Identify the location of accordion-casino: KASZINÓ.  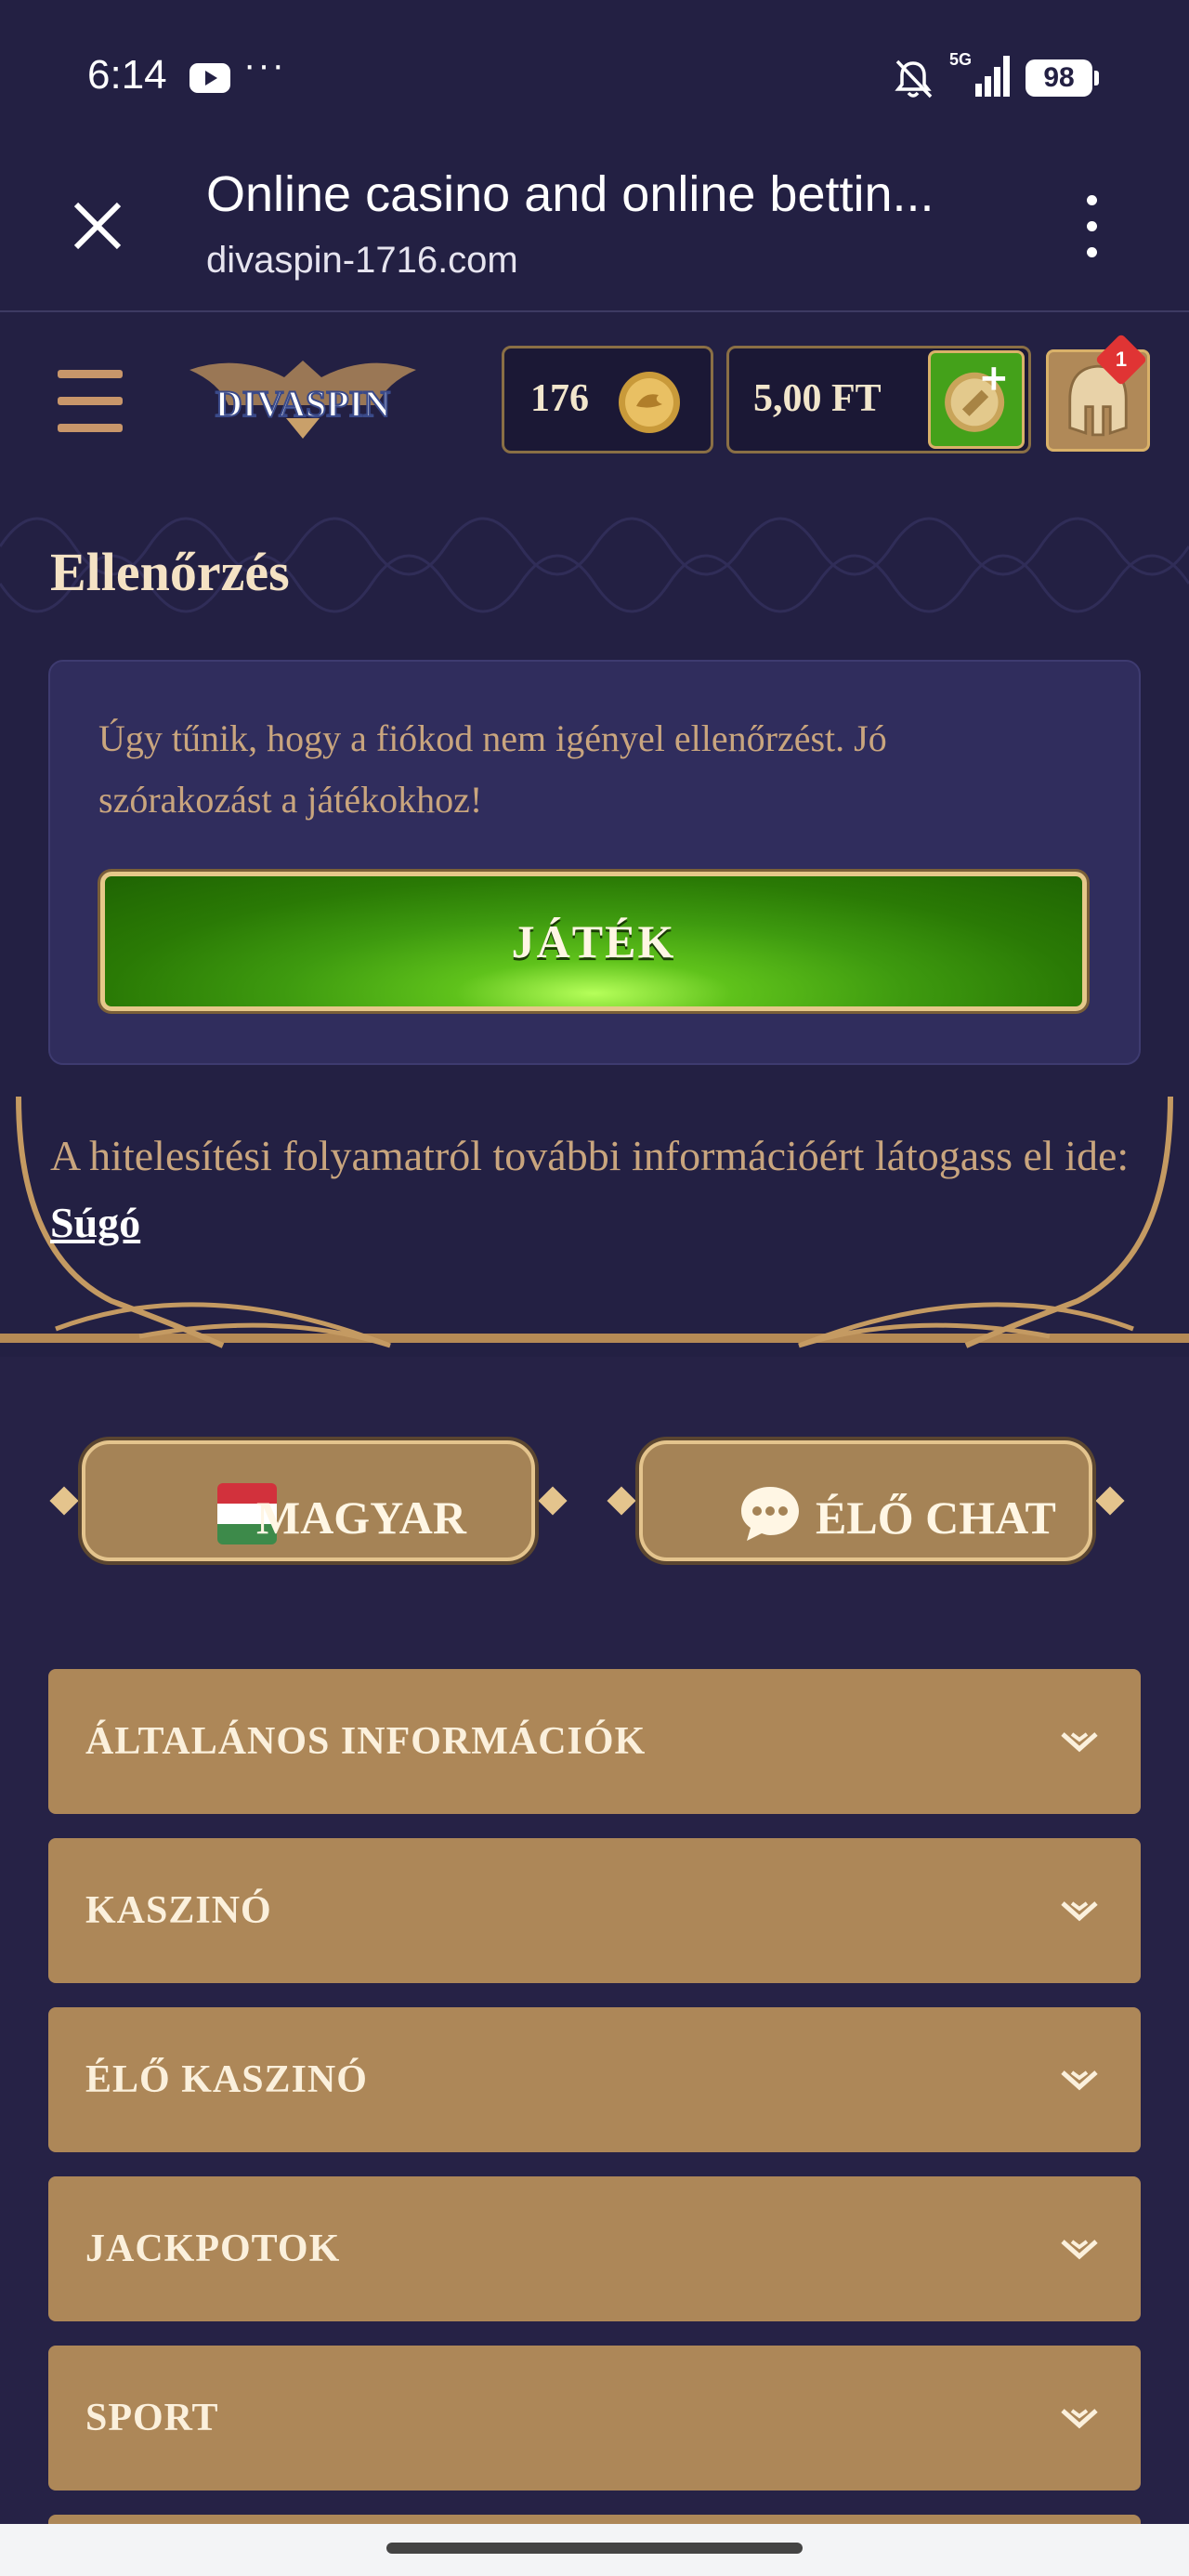
(594, 1910).